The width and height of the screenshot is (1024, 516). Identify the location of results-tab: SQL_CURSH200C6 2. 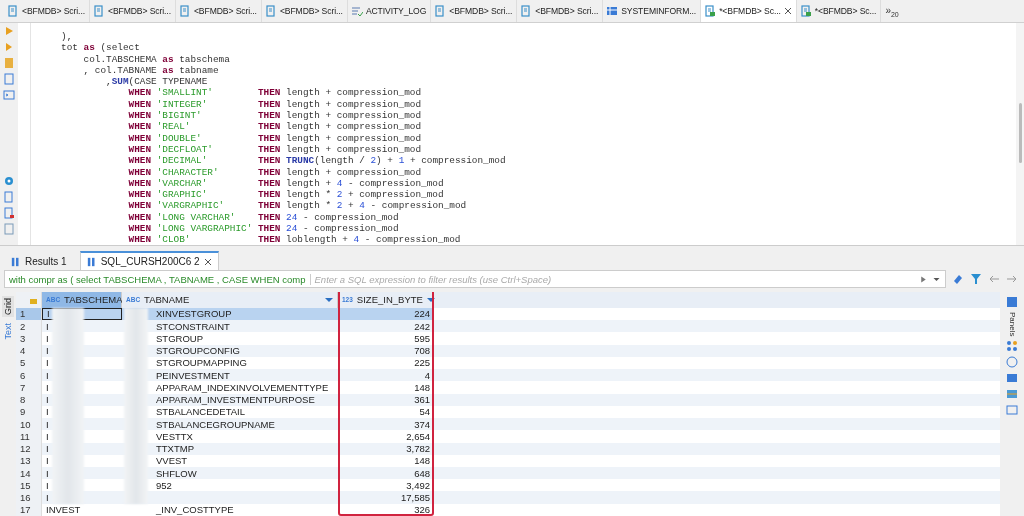
(149, 260).